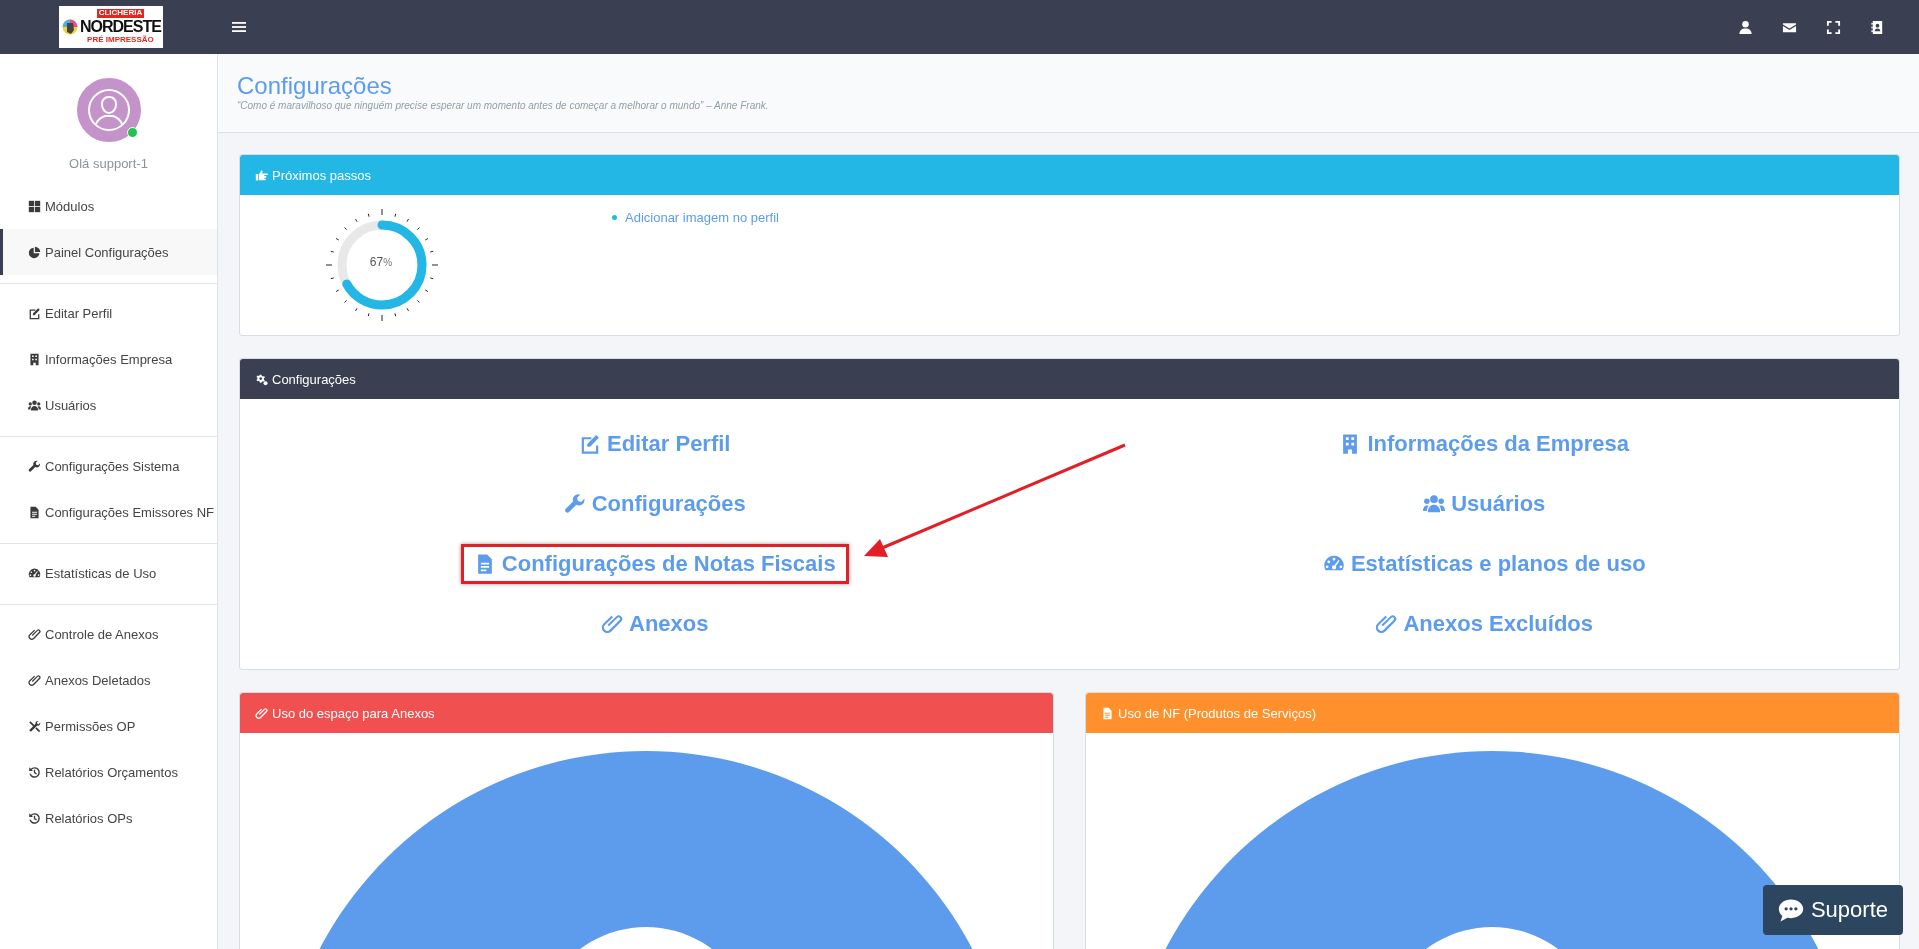  What do you see at coordinates (34, 726) in the screenshot?
I see `tools-icon` at bounding box center [34, 726].